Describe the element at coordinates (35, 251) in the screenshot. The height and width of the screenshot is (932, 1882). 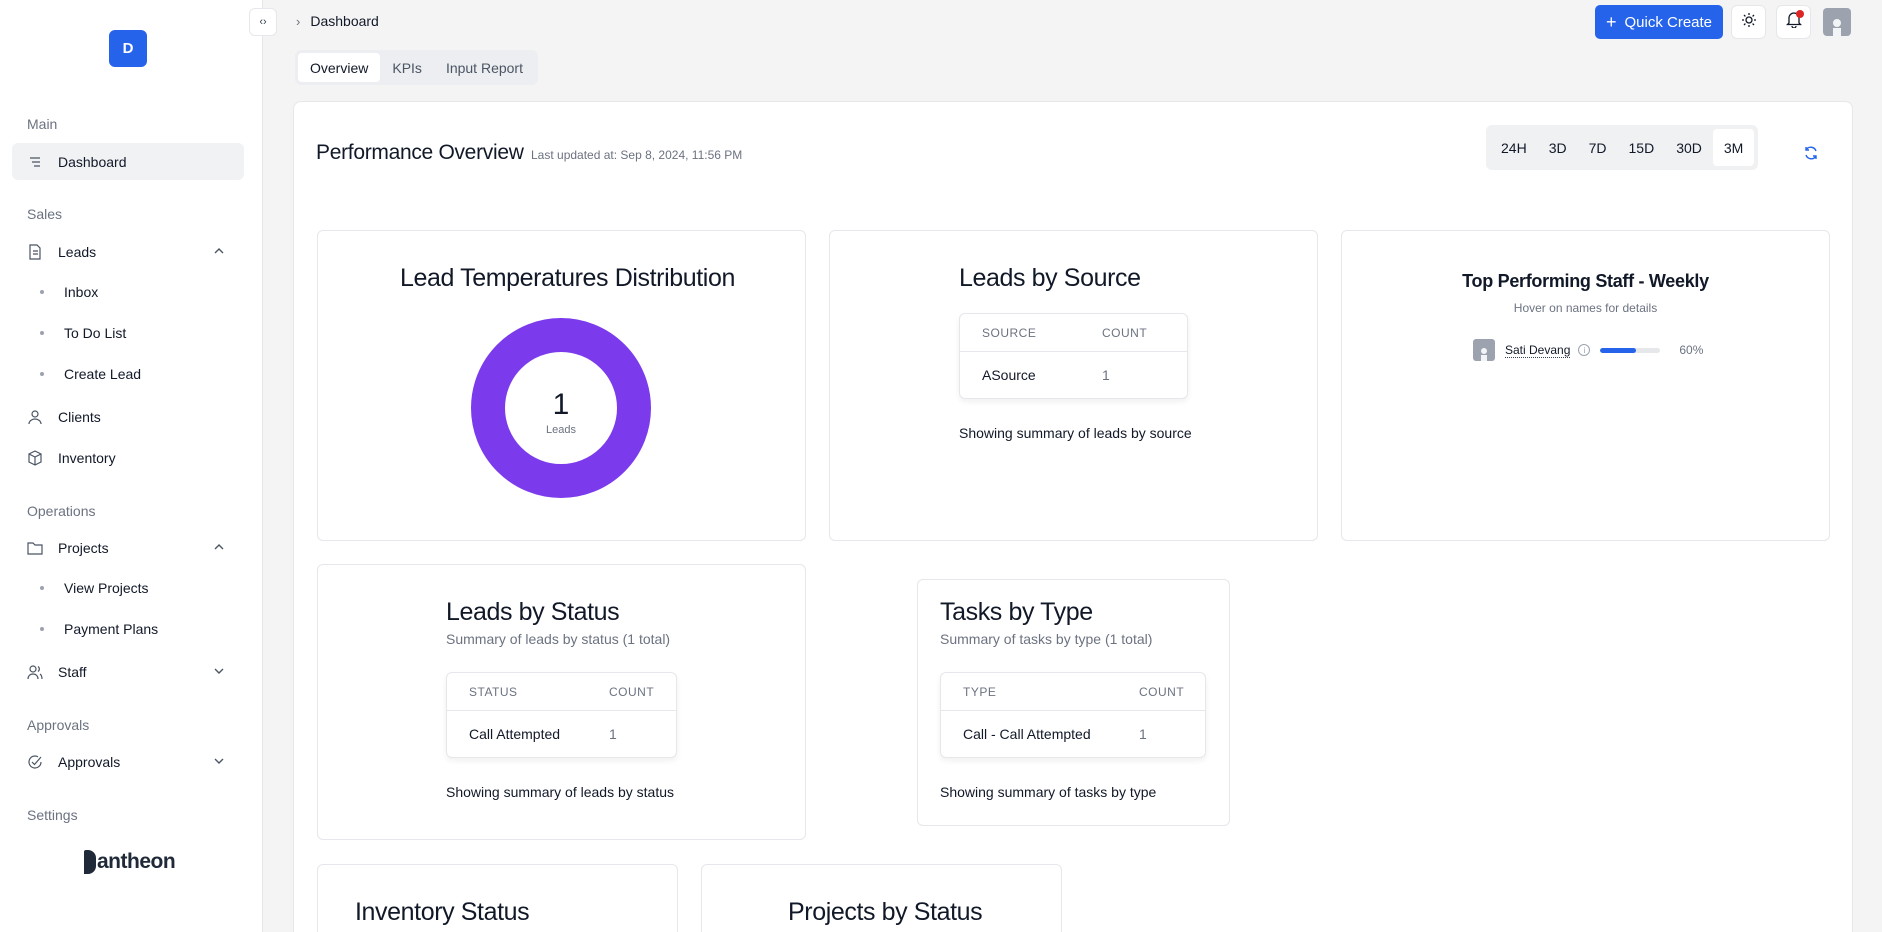
I see `document-icon` at that location.